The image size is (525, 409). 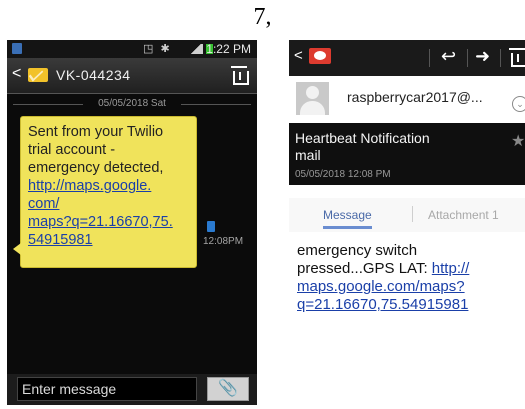 What do you see at coordinates (132, 105) in the screenshot?
I see `date-separator: 05/05/2018 Sat` at bounding box center [132, 105].